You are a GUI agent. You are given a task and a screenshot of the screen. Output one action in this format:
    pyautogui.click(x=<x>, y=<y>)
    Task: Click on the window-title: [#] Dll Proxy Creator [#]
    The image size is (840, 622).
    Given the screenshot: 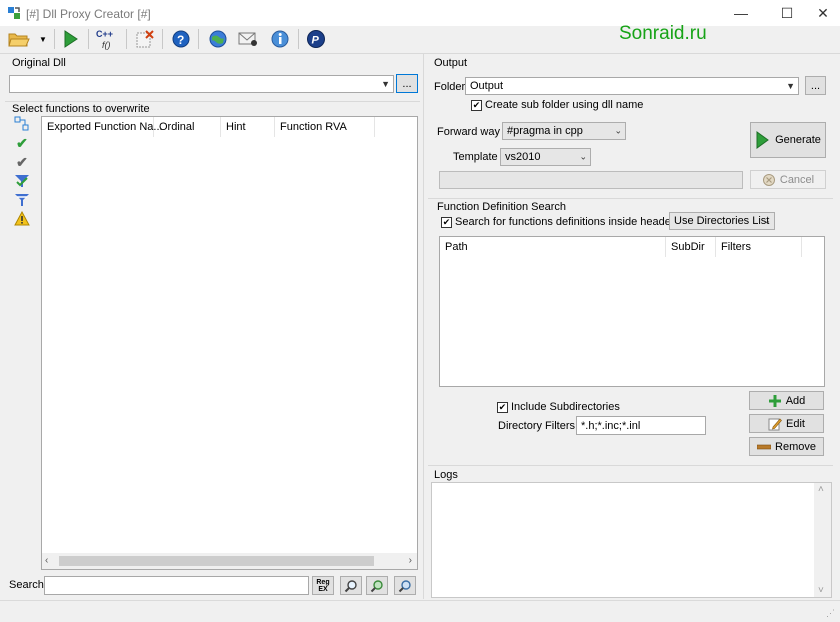 What is the action you would take?
    pyautogui.click(x=88, y=14)
    